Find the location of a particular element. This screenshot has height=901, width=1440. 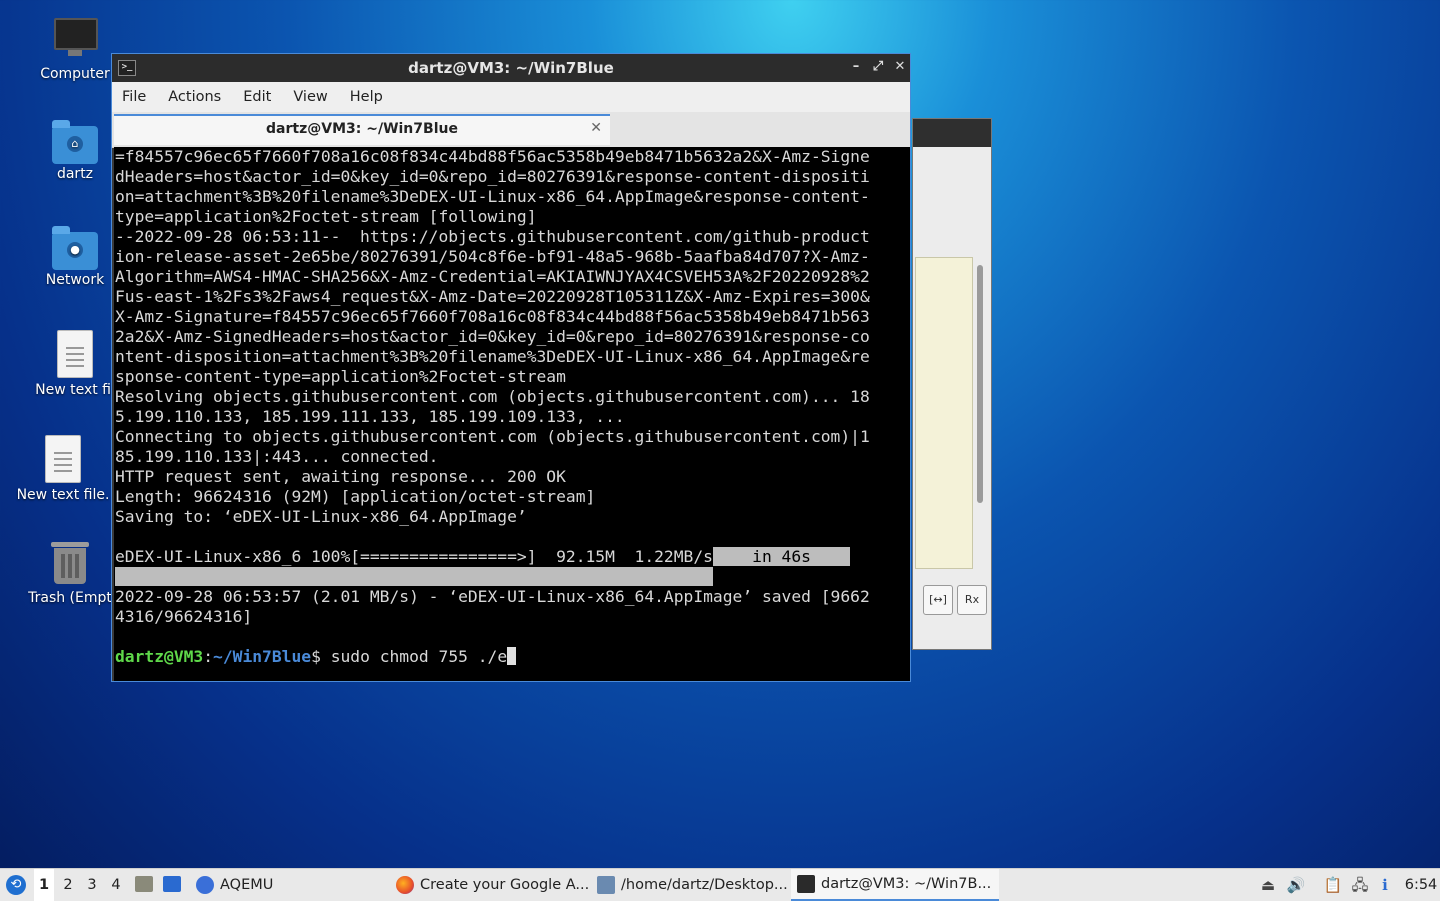

terminal-tab: dartz@VM3: ~/Win7Blue ✕ is located at coordinates (362, 129).